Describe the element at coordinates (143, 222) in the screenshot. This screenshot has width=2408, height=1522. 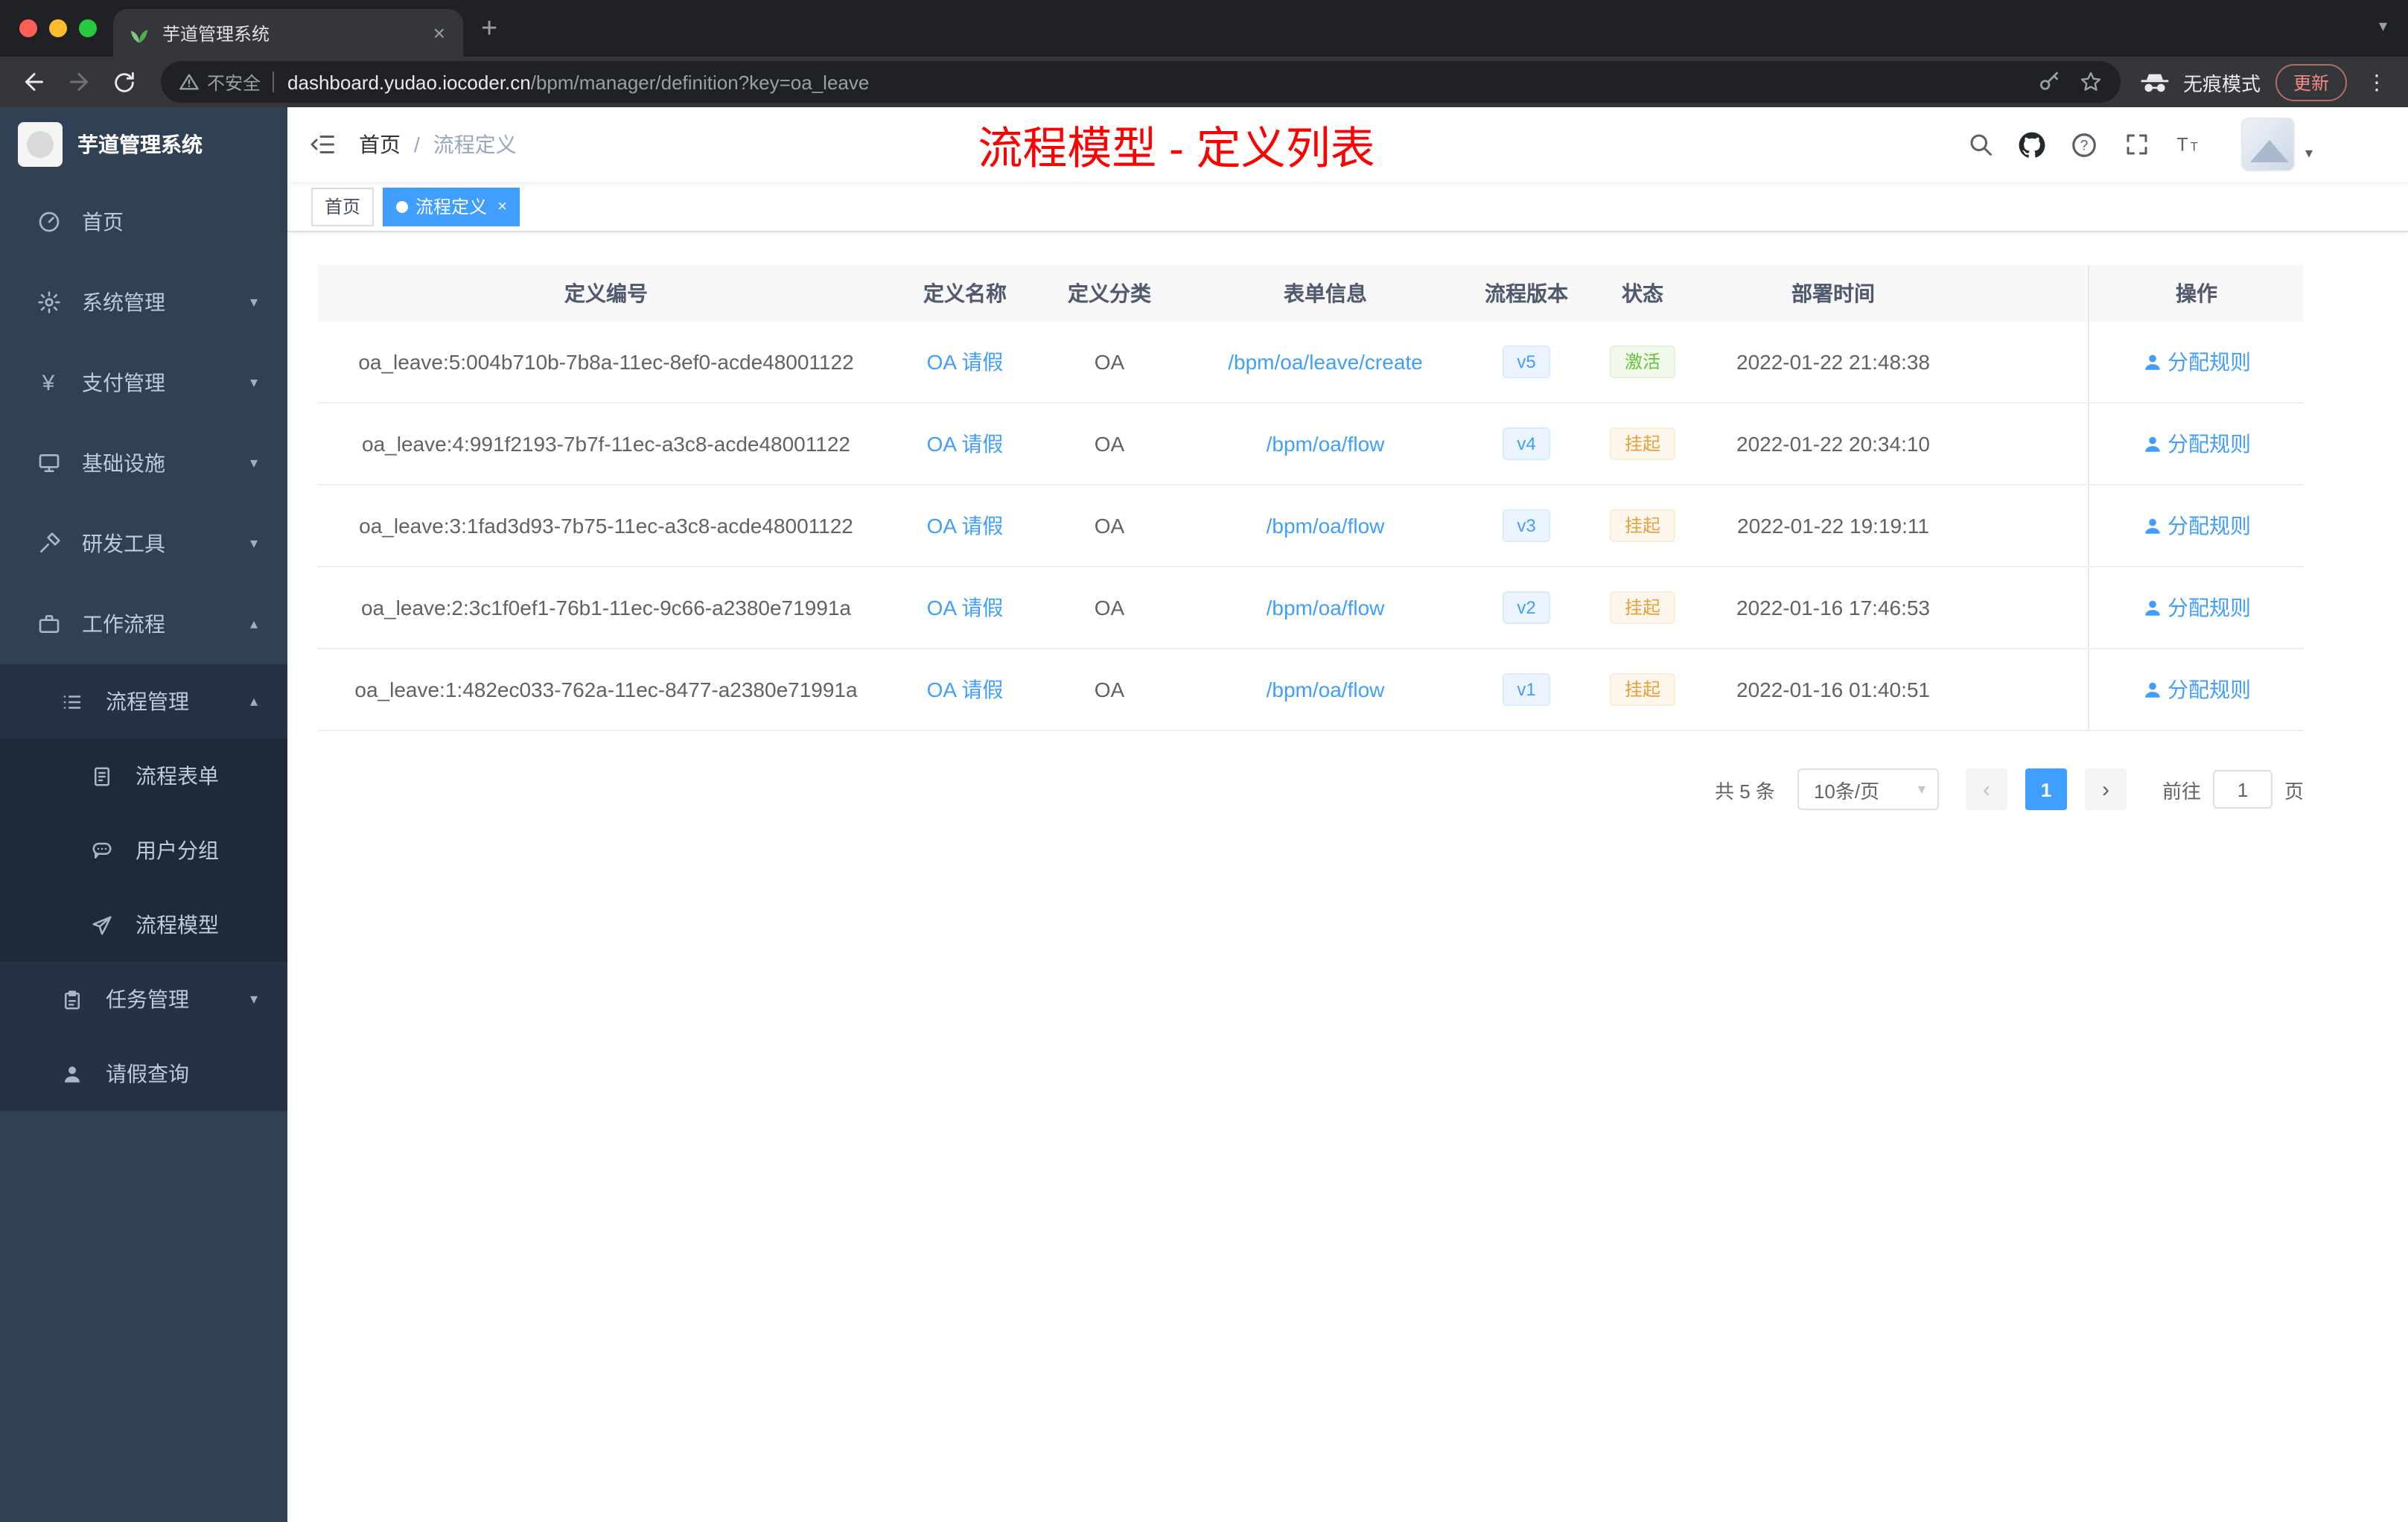
I see `sidebar-item-home: 首页` at that location.